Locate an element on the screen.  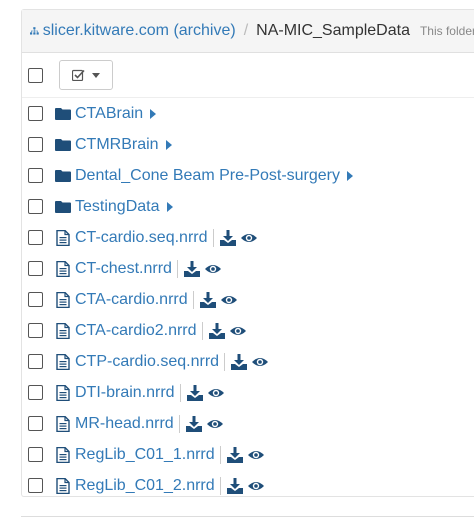
file-row: RegLib_C01_2.nrrd is located at coordinates (248, 485).